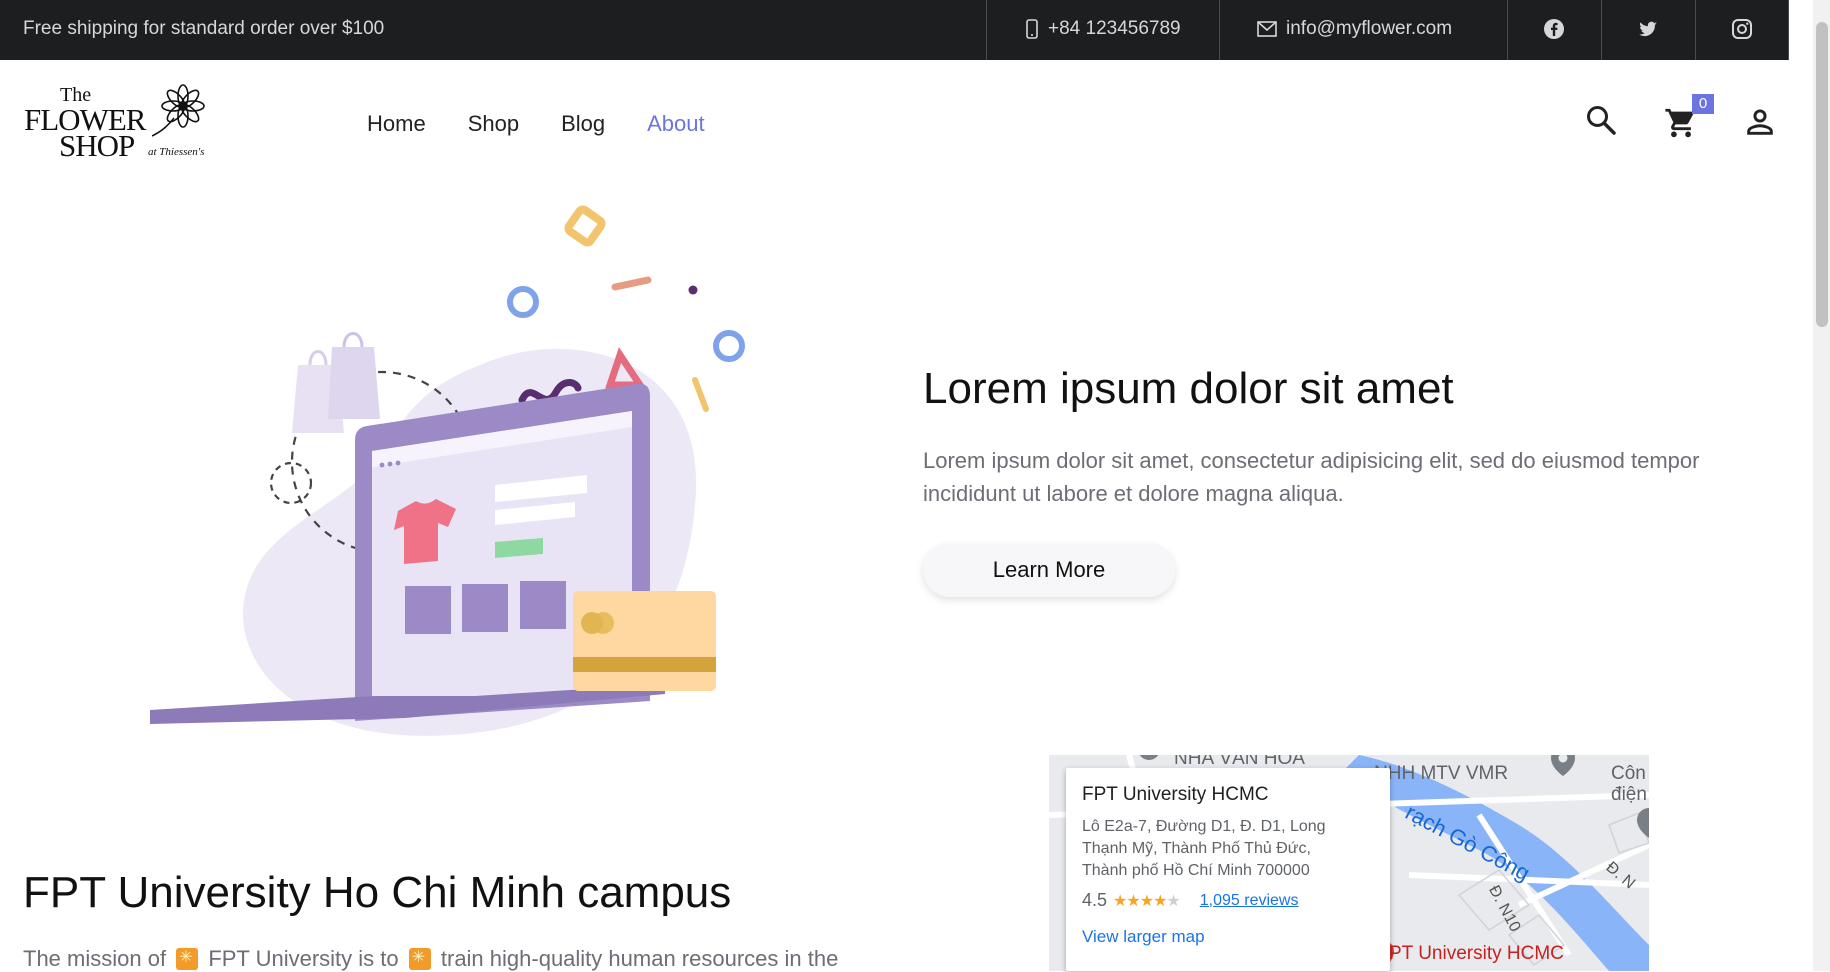  I want to click on star-rating-icon: ★★★★★, so click(1147, 901).